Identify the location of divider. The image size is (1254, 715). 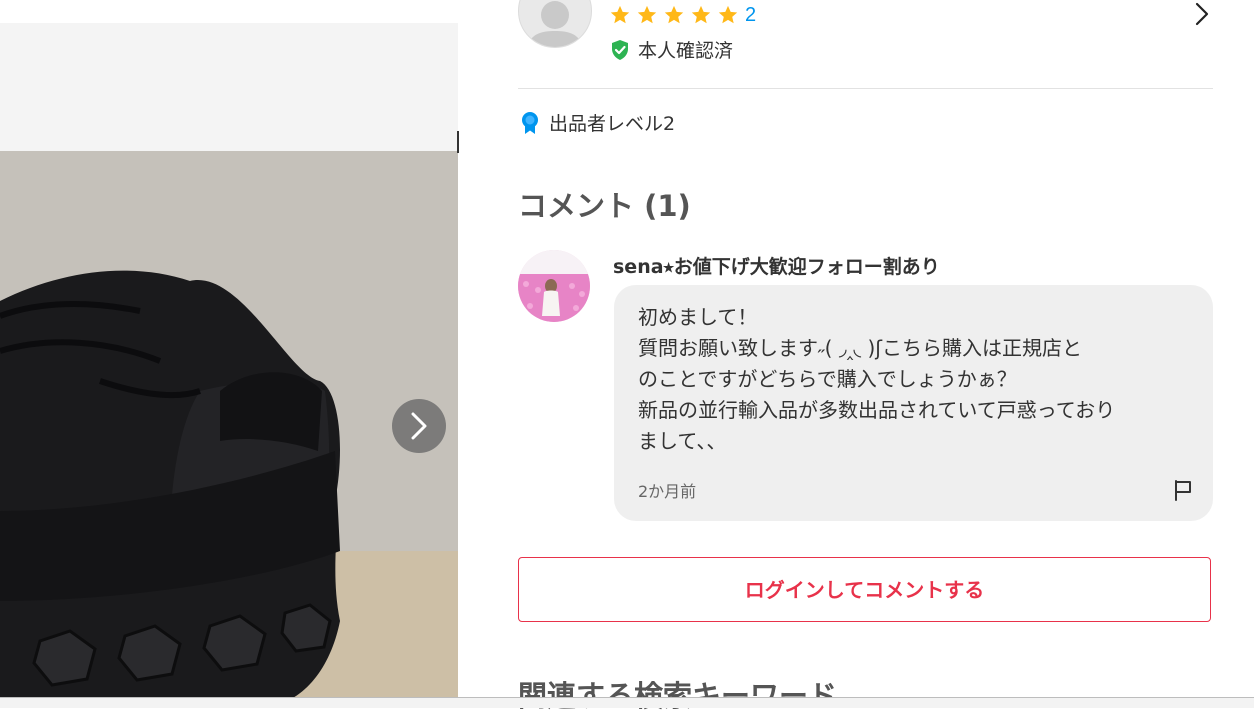
(865, 88).